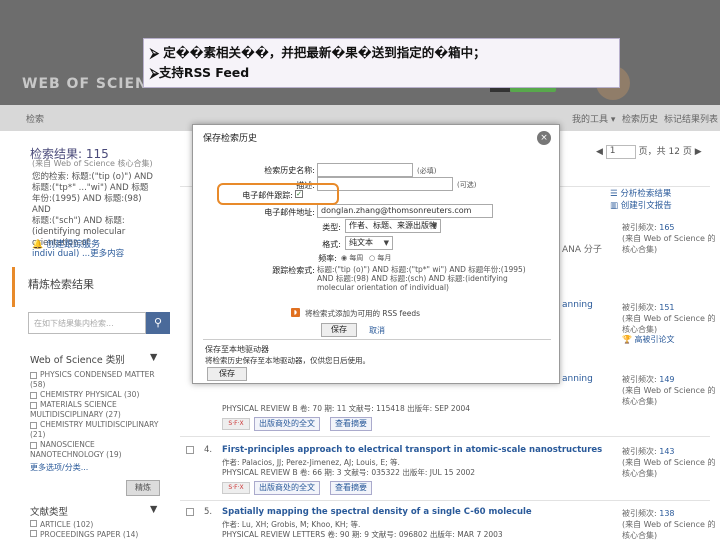  What do you see at coordinates (227, 374) in the screenshot?
I see `local-save-button: 保存` at bounding box center [227, 374].